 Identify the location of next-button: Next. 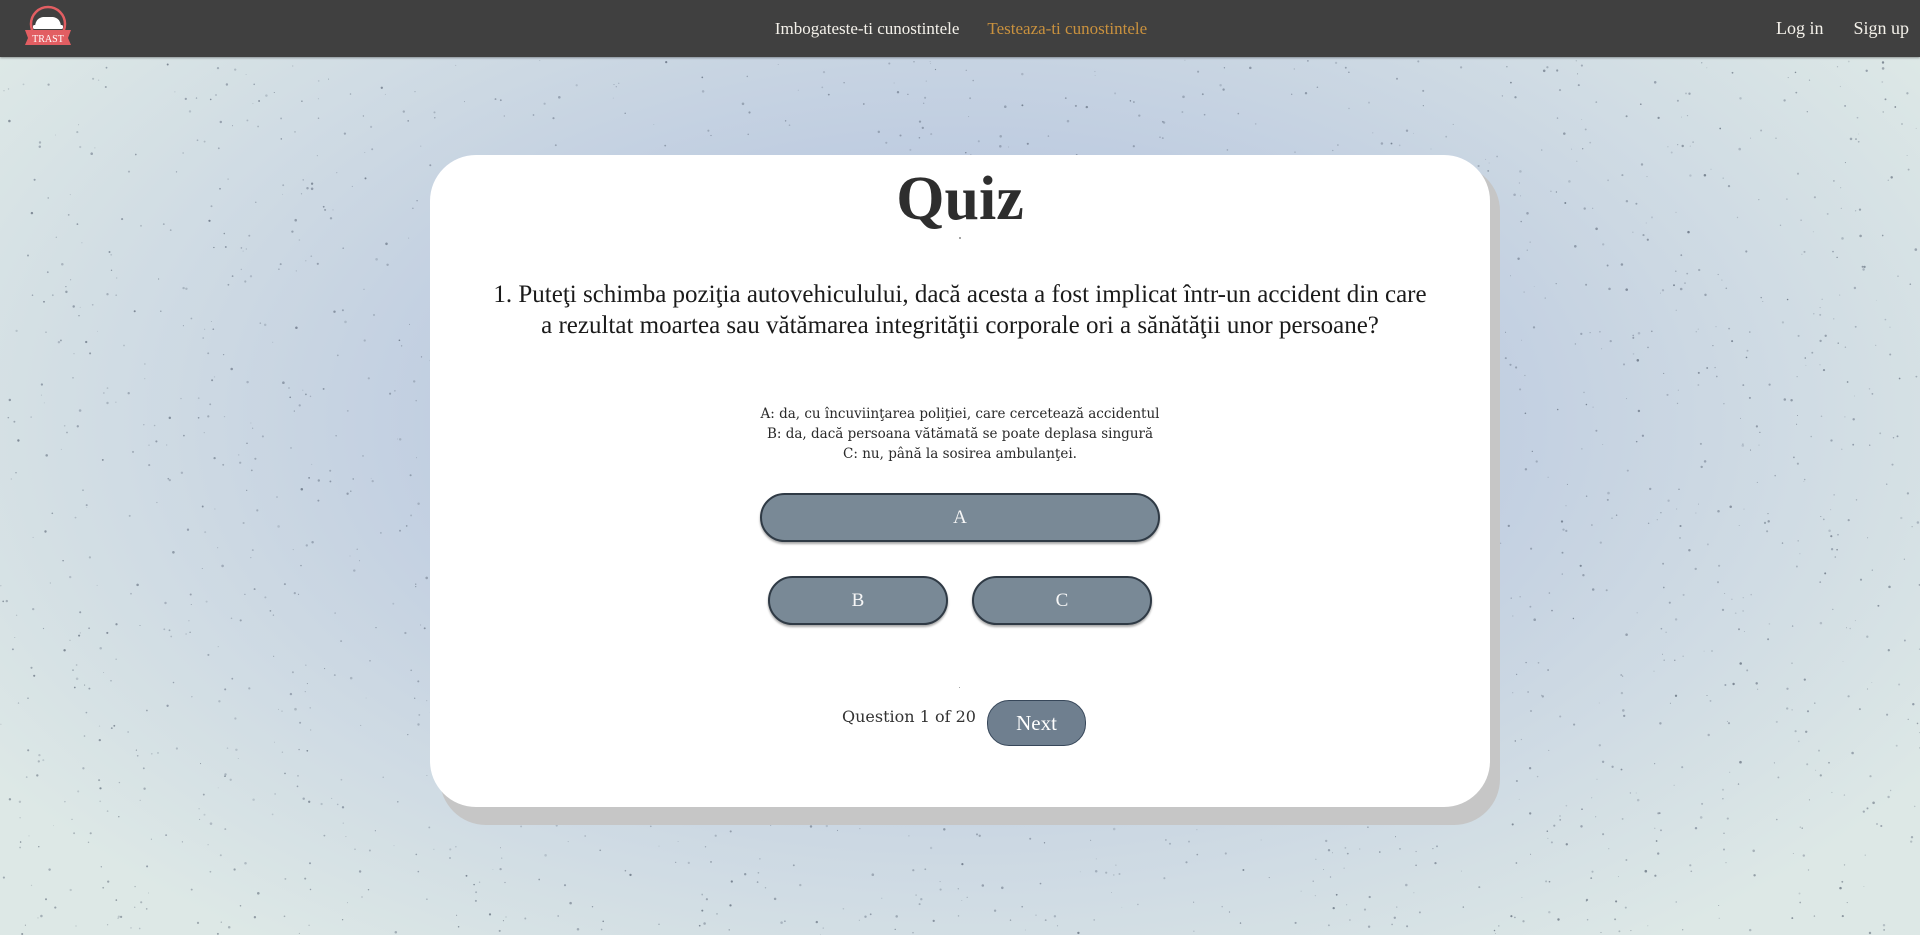
(1036, 723).